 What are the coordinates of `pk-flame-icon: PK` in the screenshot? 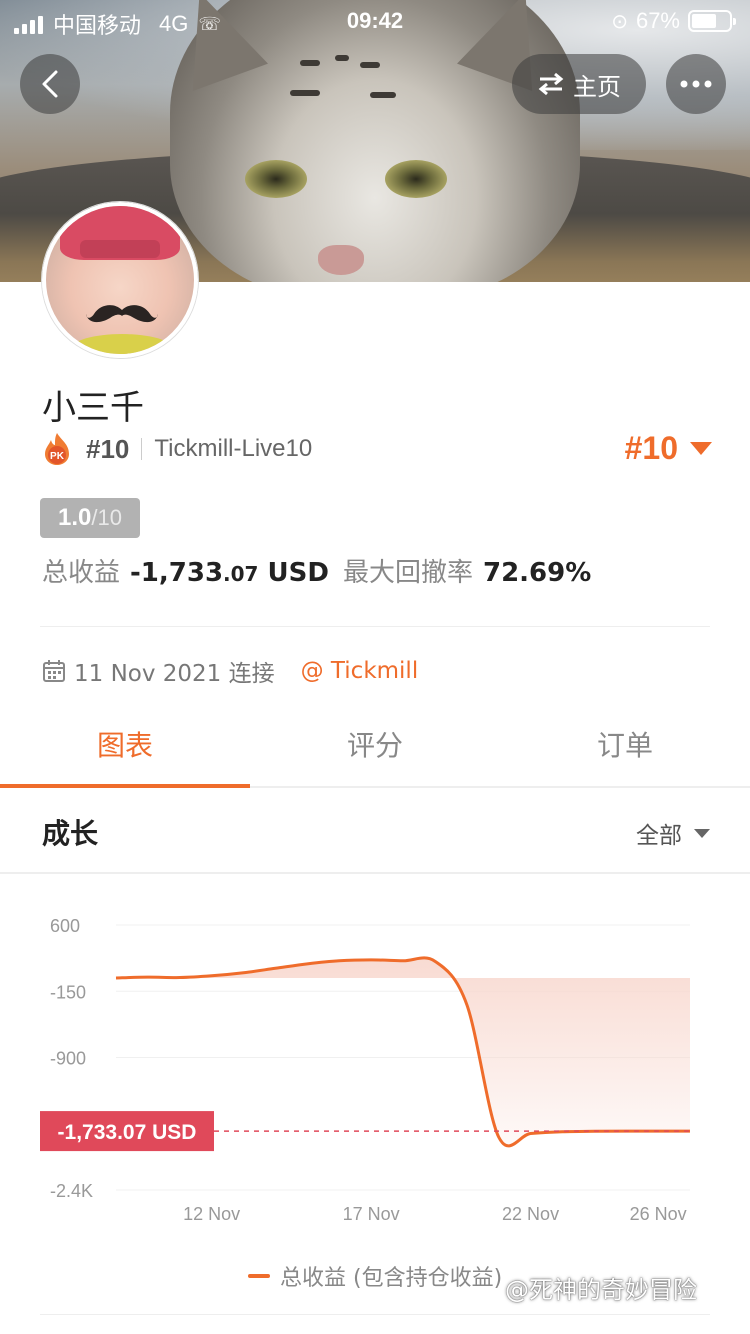 It's located at (57, 449).